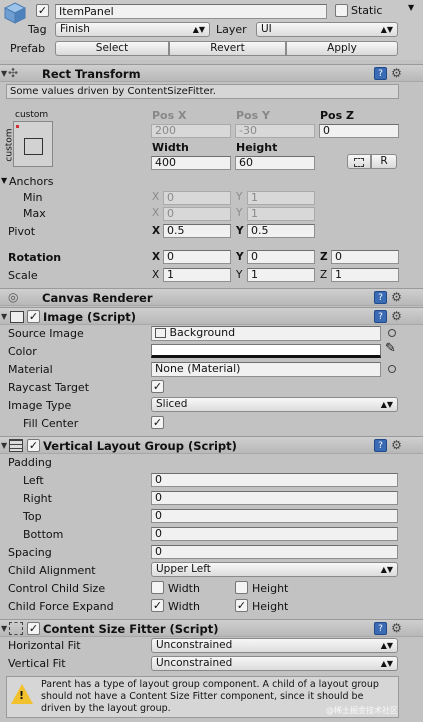 Image resolution: width=423 pixels, height=722 pixels. What do you see at coordinates (197, 198) in the screenshot?
I see `anchor-min-x-field: 0` at bounding box center [197, 198].